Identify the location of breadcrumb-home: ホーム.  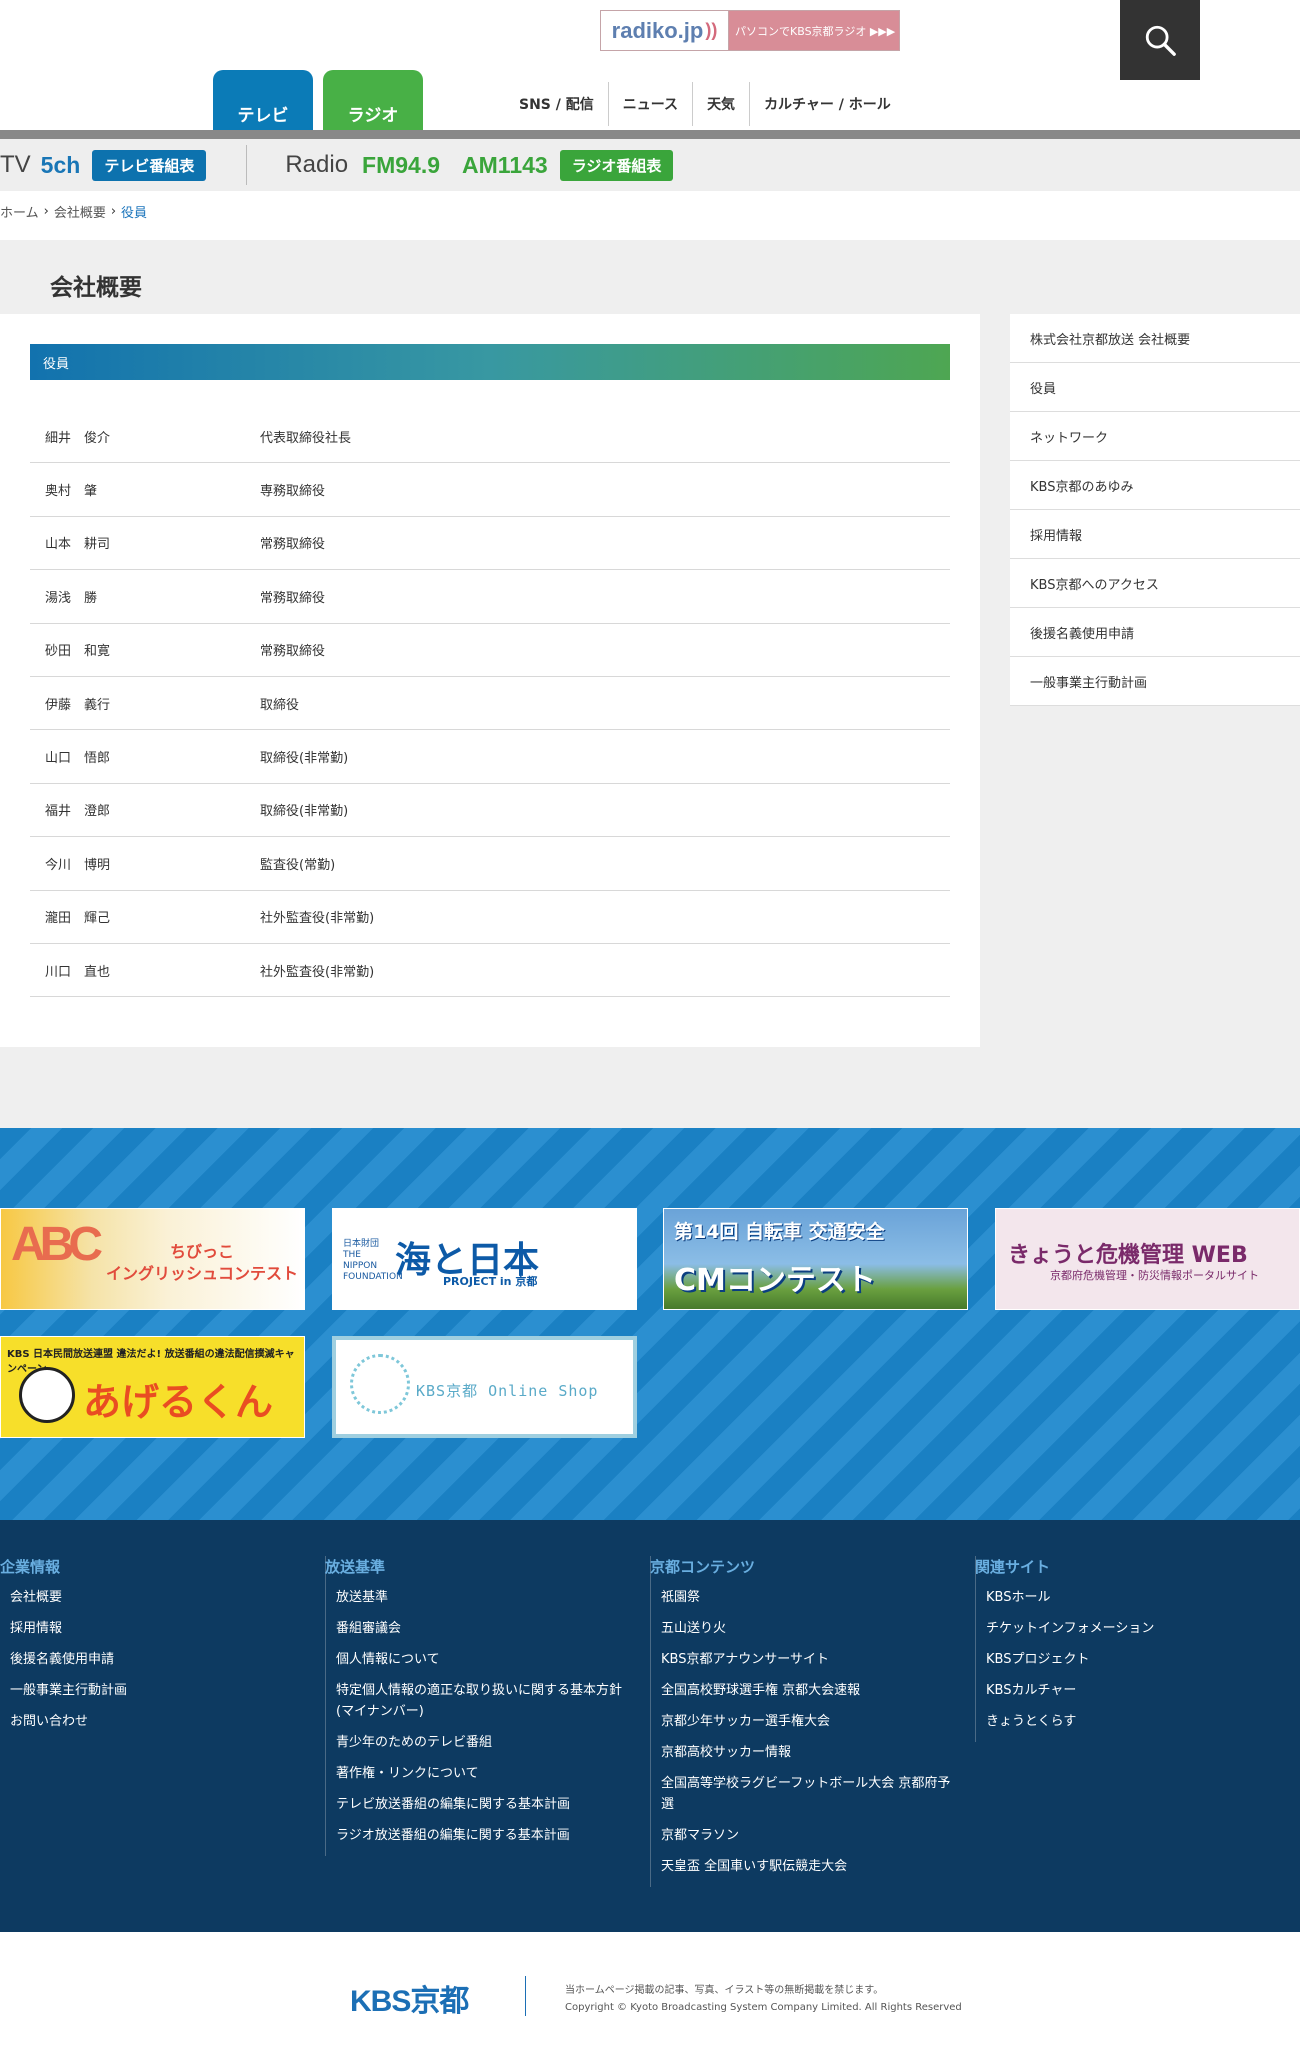
(19, 211).